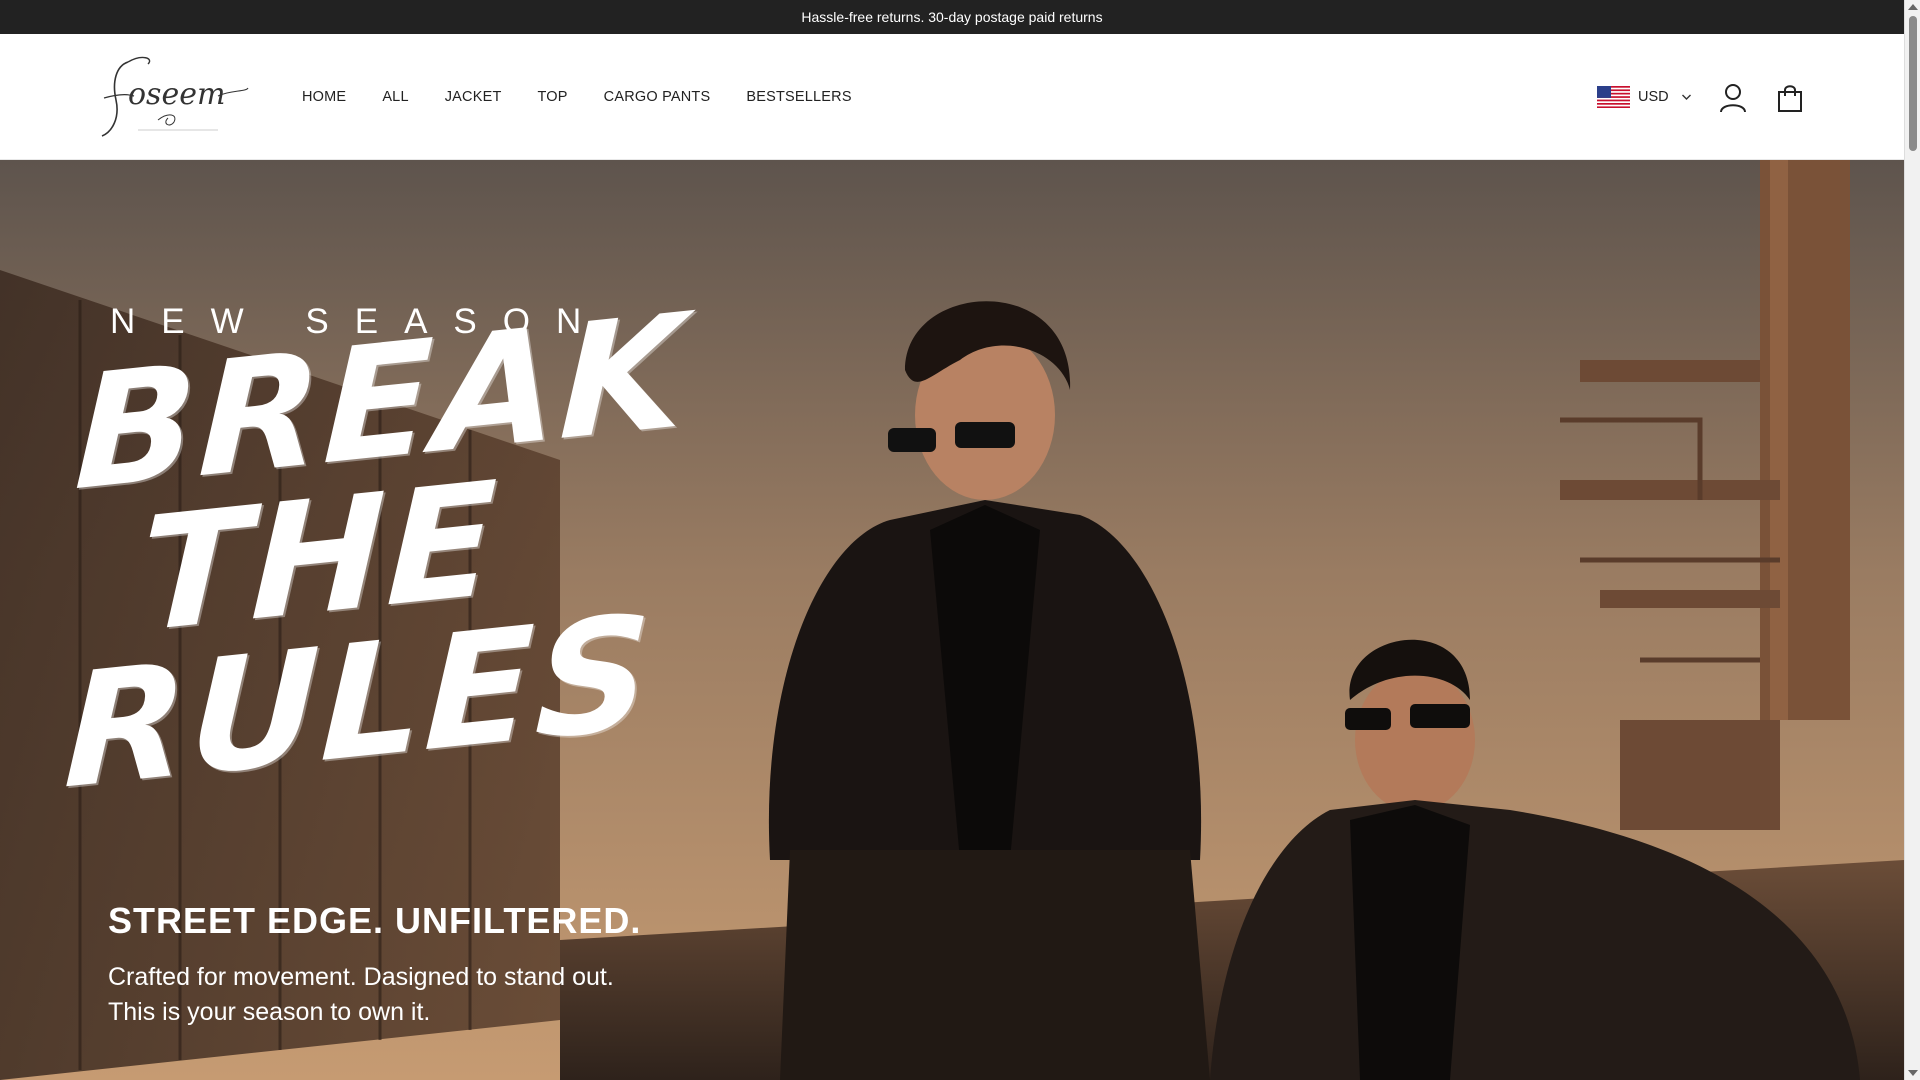  I want to click on brand-logo: oseem, so click(175, 97).